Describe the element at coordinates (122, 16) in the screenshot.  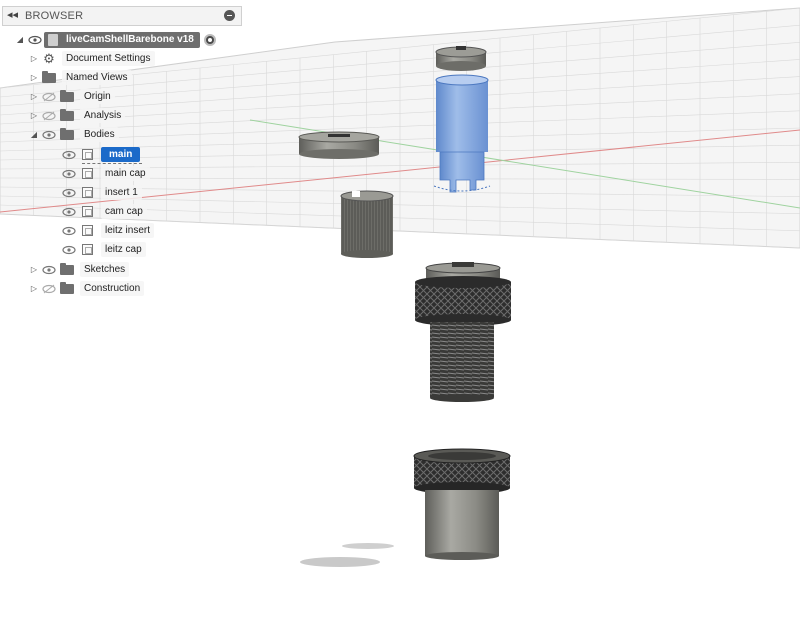
I see `browser-header: ◂◂ BROWSER` at that location.